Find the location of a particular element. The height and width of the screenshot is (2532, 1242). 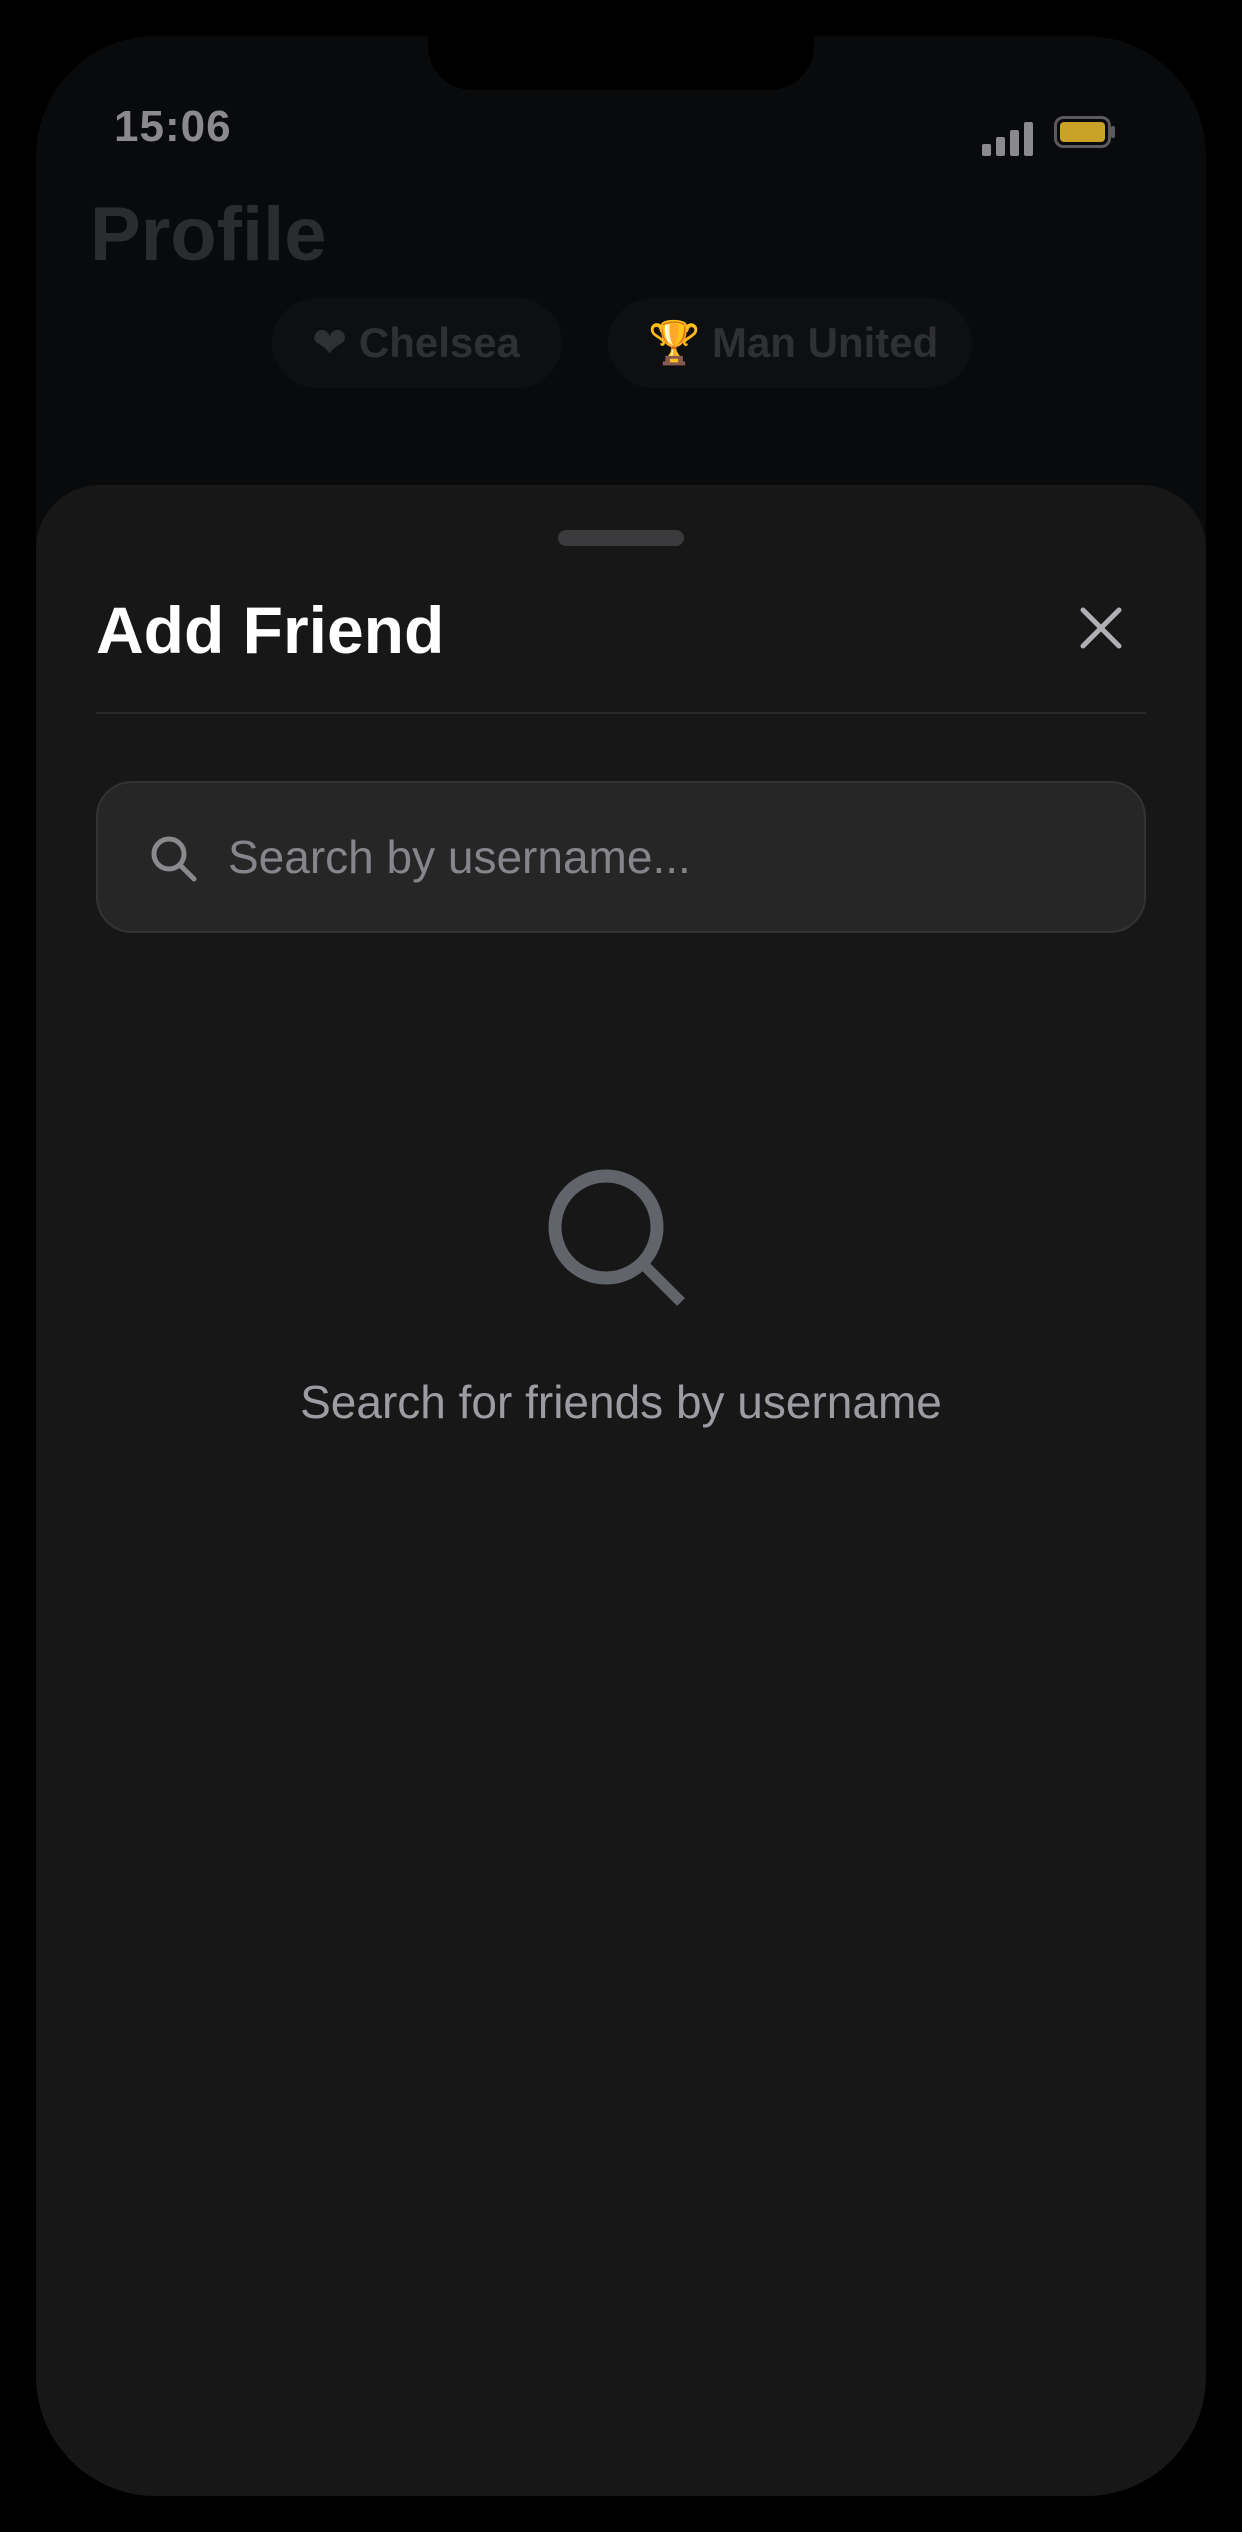

status-time: 15:06 is located at coordinates (173, 126).